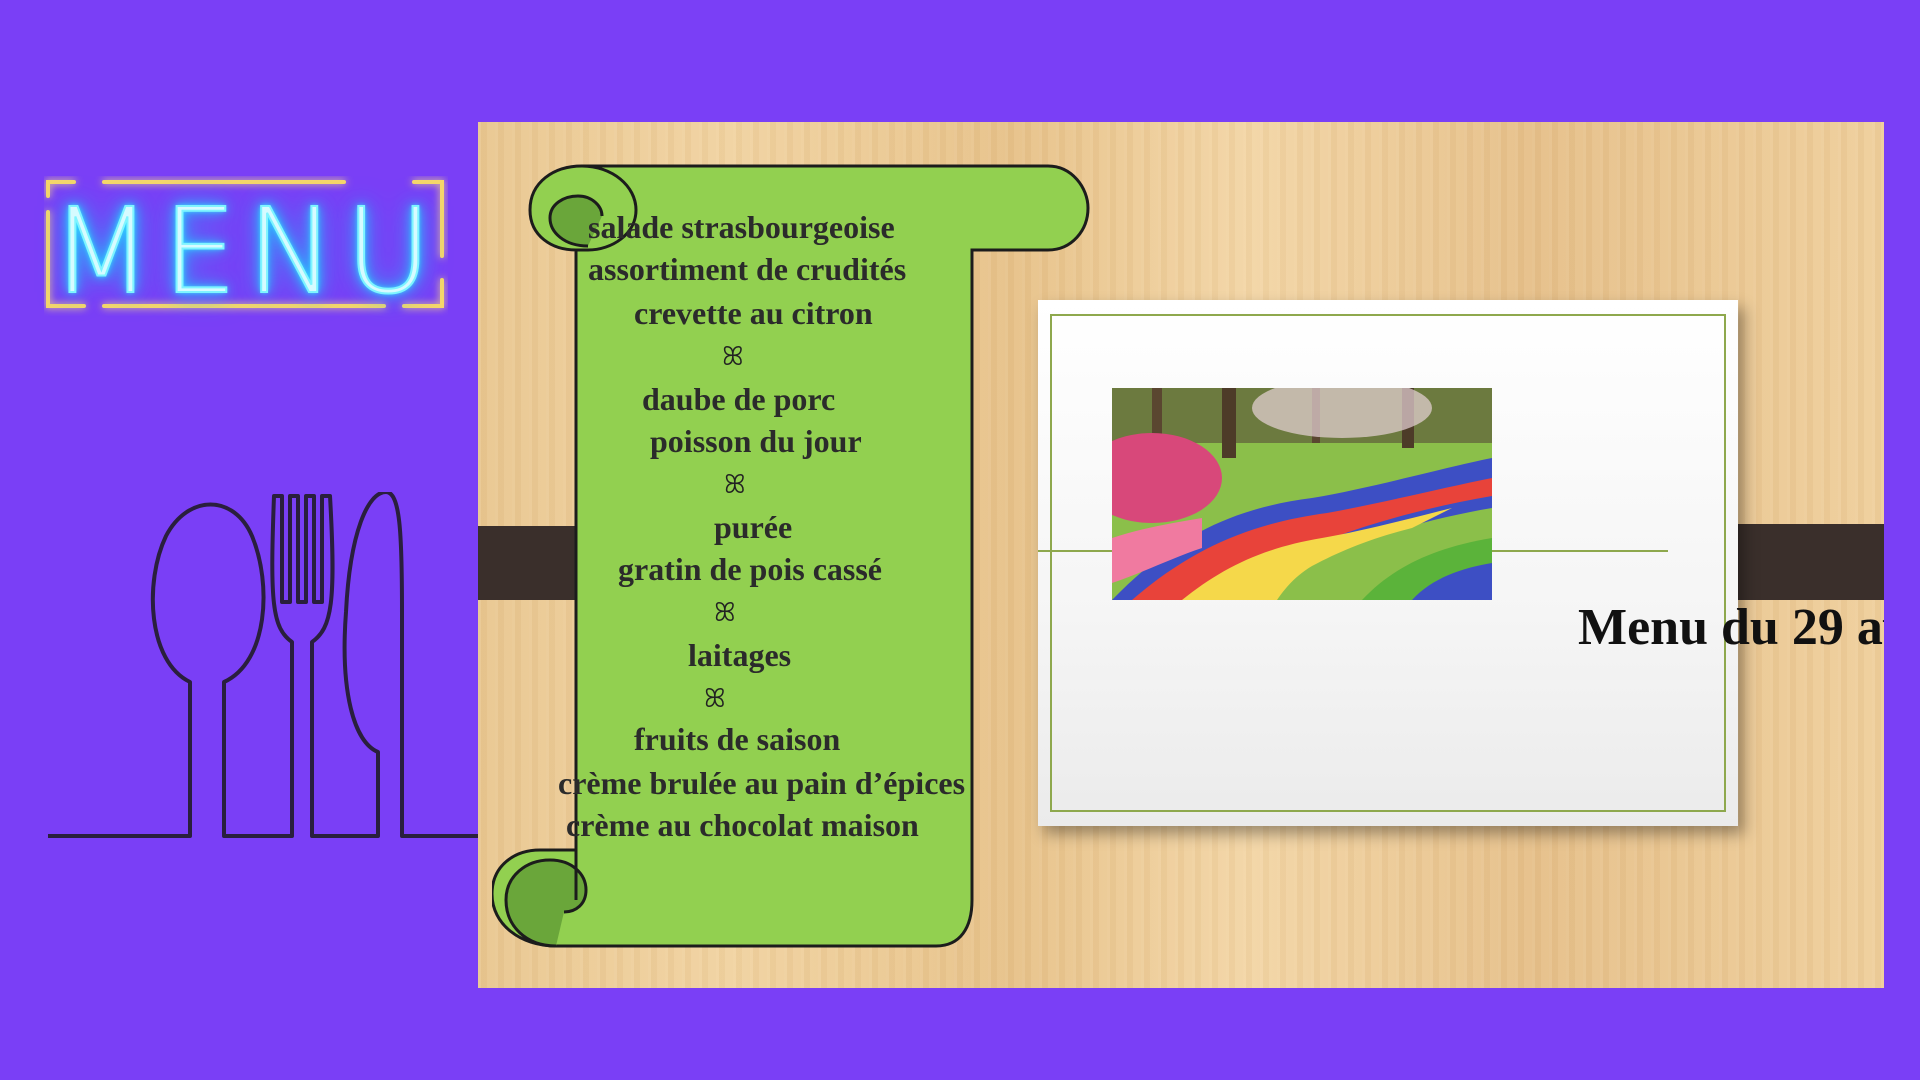  What do you see at coordinates (1804, 562) in the screenshot?
I see `strap-right` at bounding box center [1804, 562].